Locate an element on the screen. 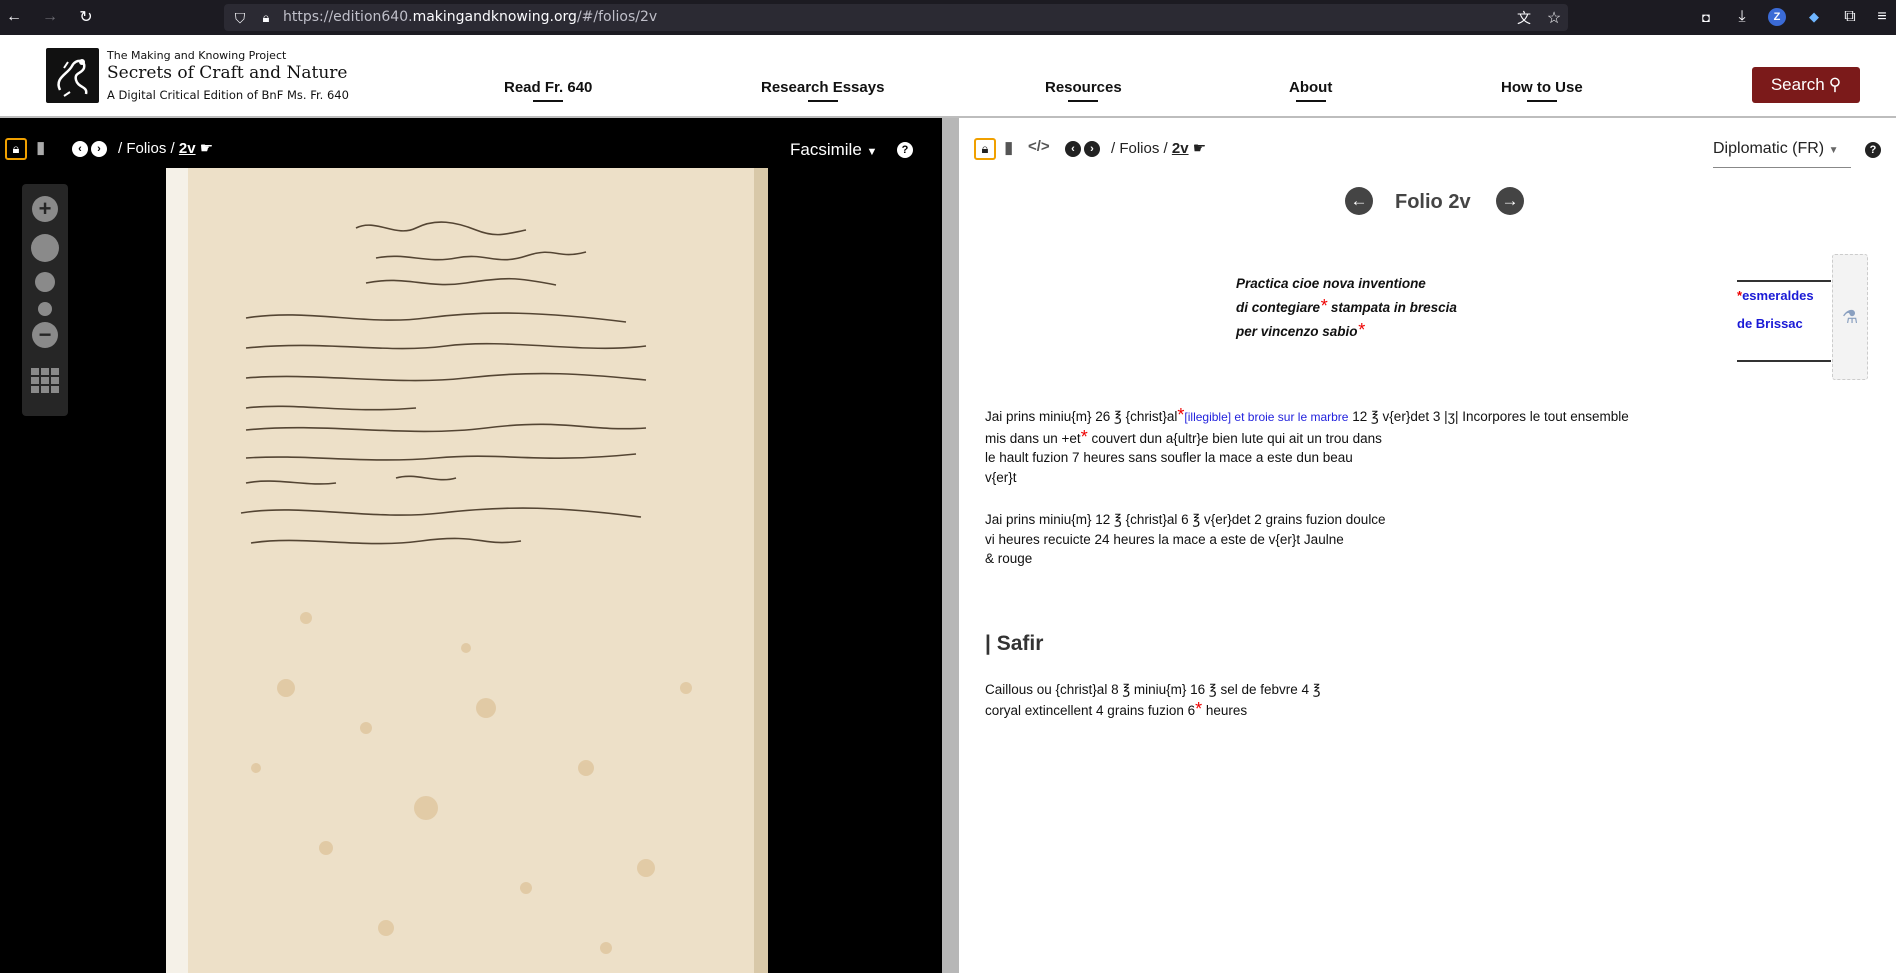 This screenshot has height=978, width=1896. search-button: Search ⚲ is located at coordinates (1806, 85).